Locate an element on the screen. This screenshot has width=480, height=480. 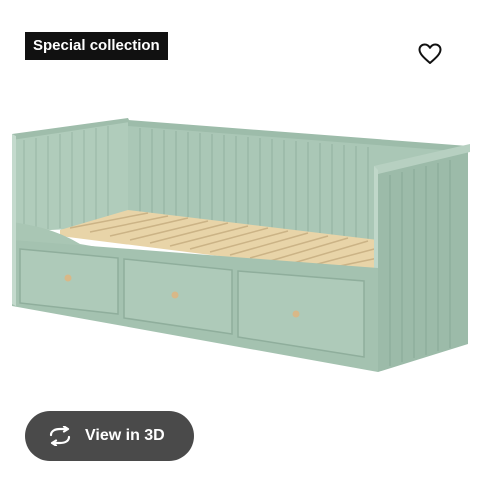
view-in-3d-button: View in 3D is located at coordinates (109, 436).